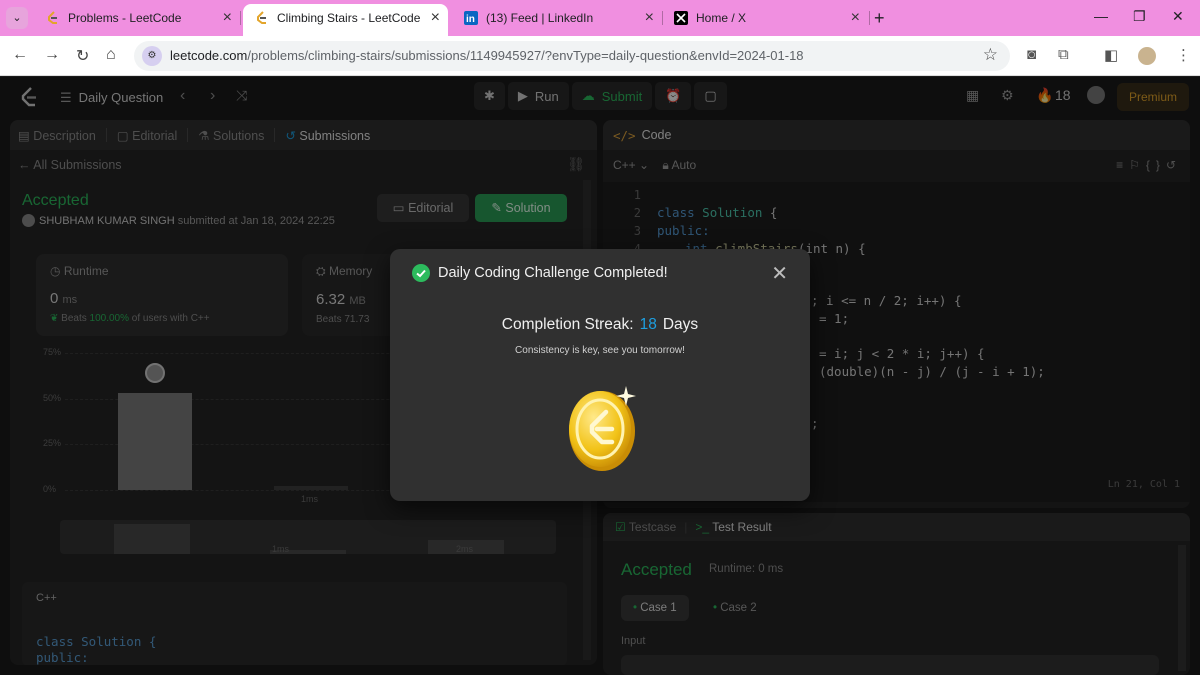  What do you see at coordinates (681, 18) in the screenshot?
I see `x-favicon-icon` at bounding box center [681, 18].